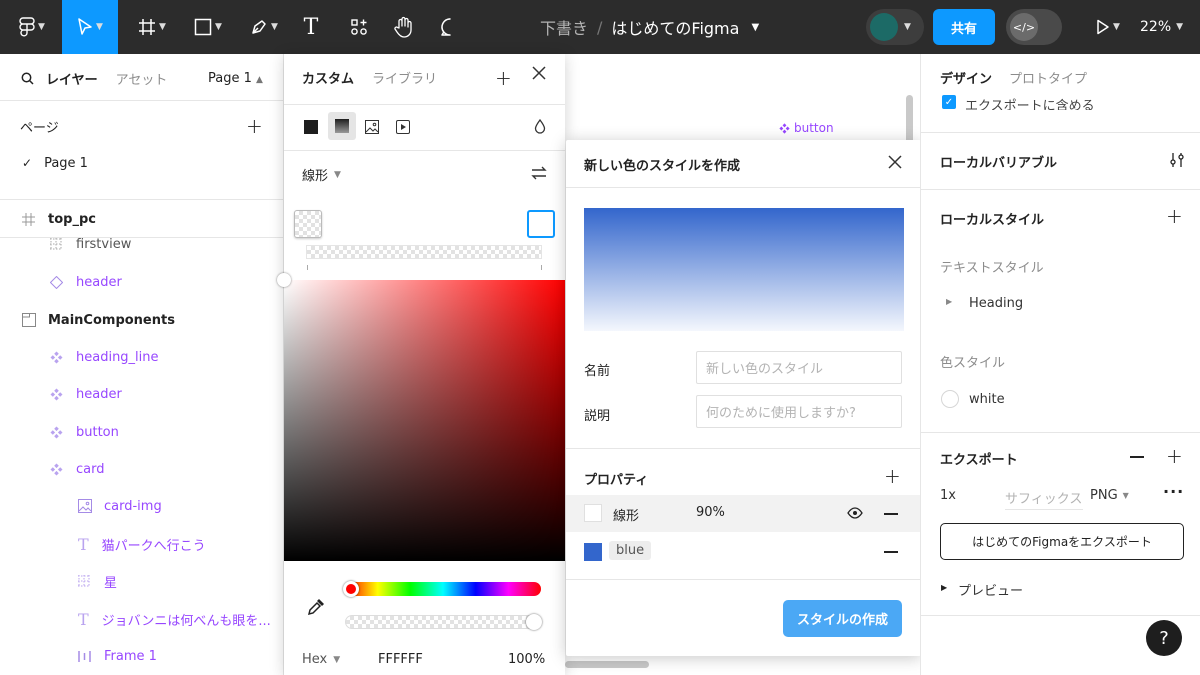 The width and height of the screenshot is (1200, 675). What do you see at coordinates (264, 27) in the screenshot?
I see `pen-tool-button: ▼` at bounding box center [264, 27].